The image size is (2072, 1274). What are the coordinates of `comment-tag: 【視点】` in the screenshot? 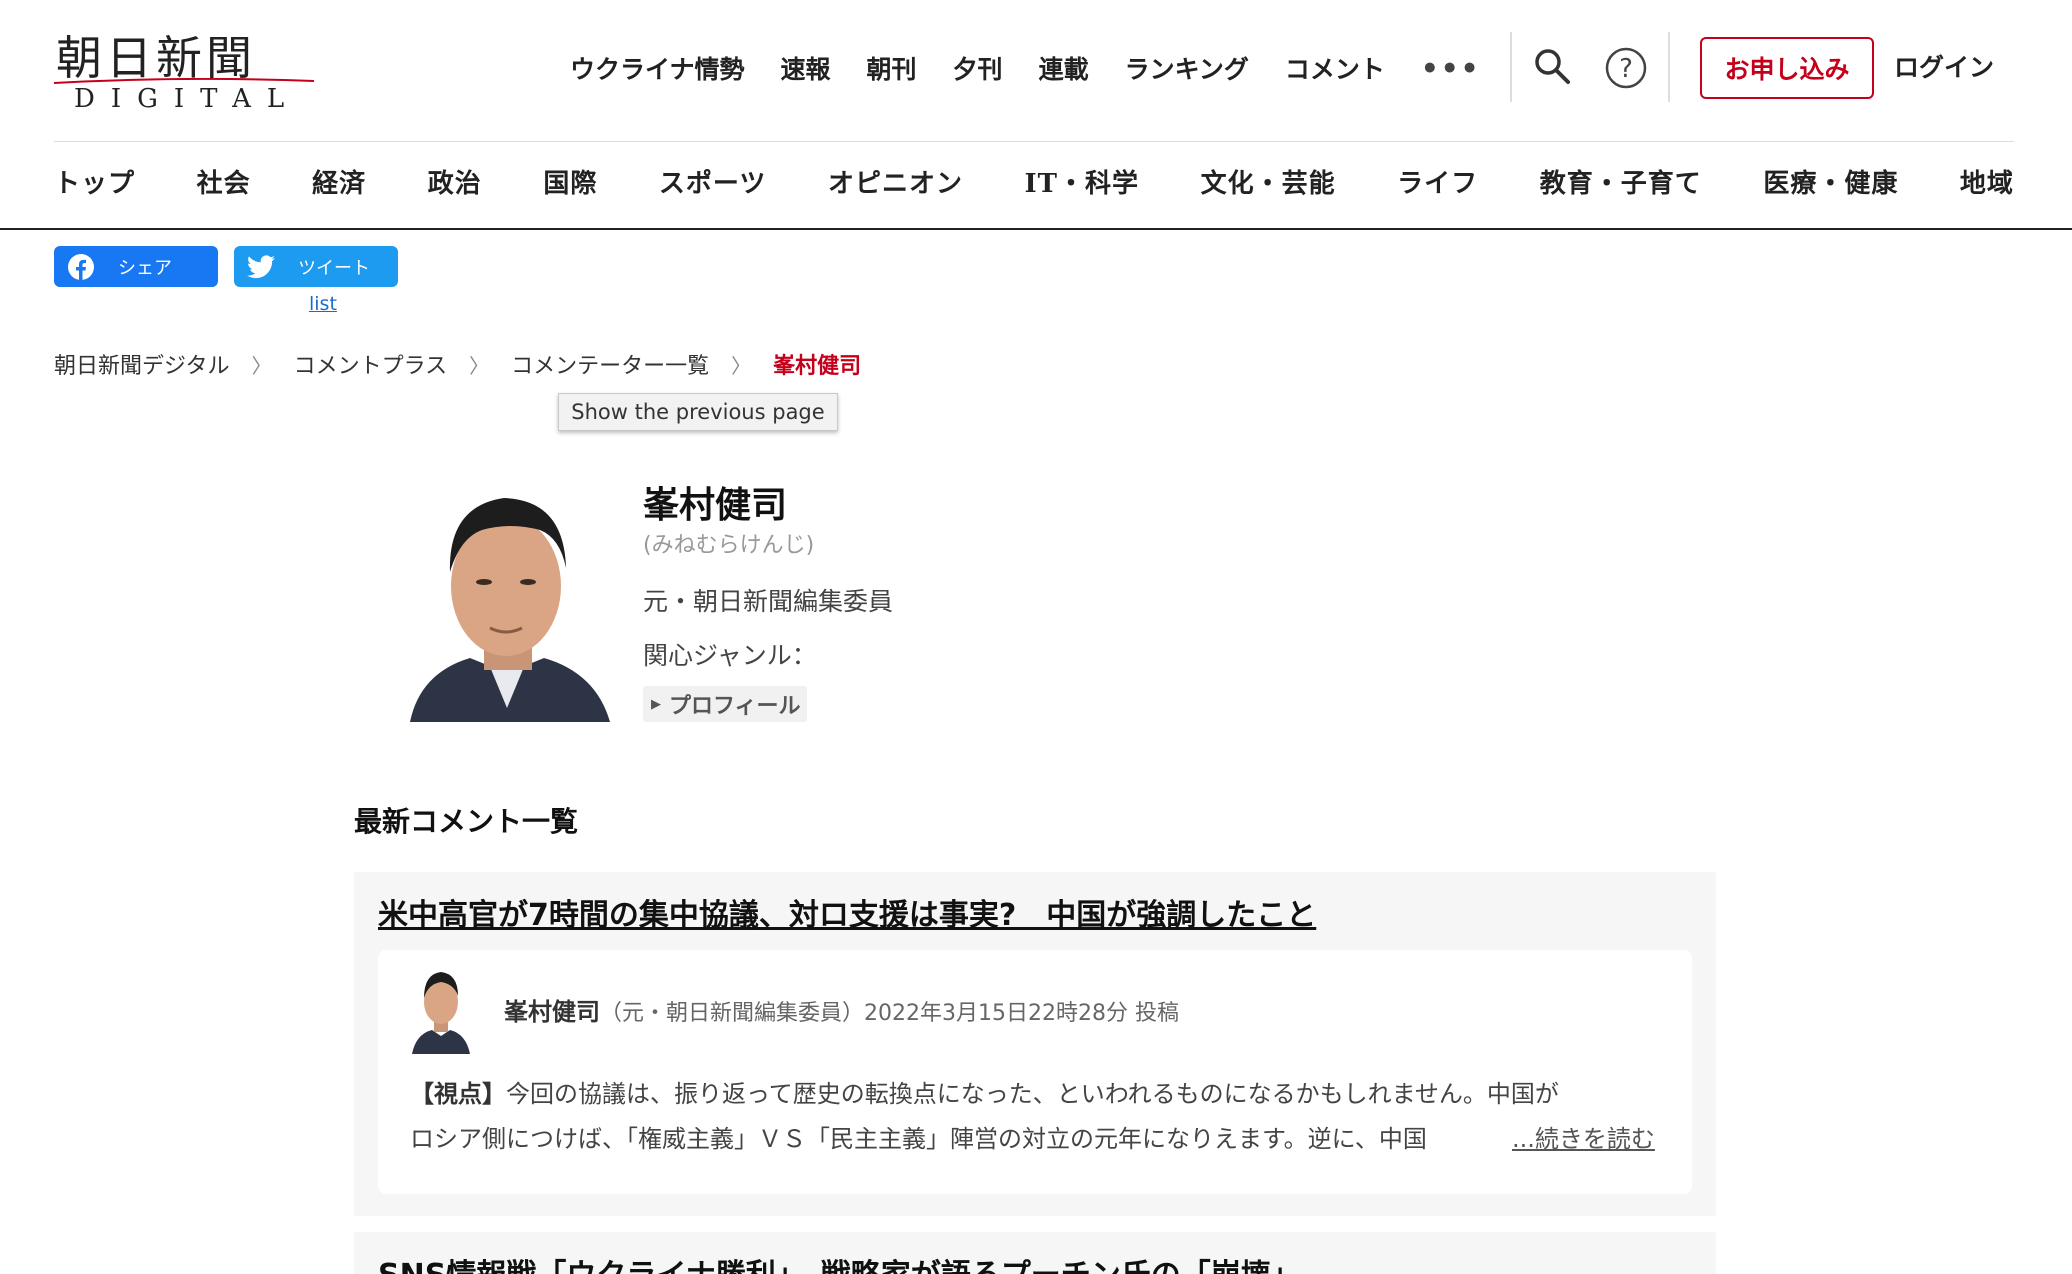 It's located at (458, 1094).